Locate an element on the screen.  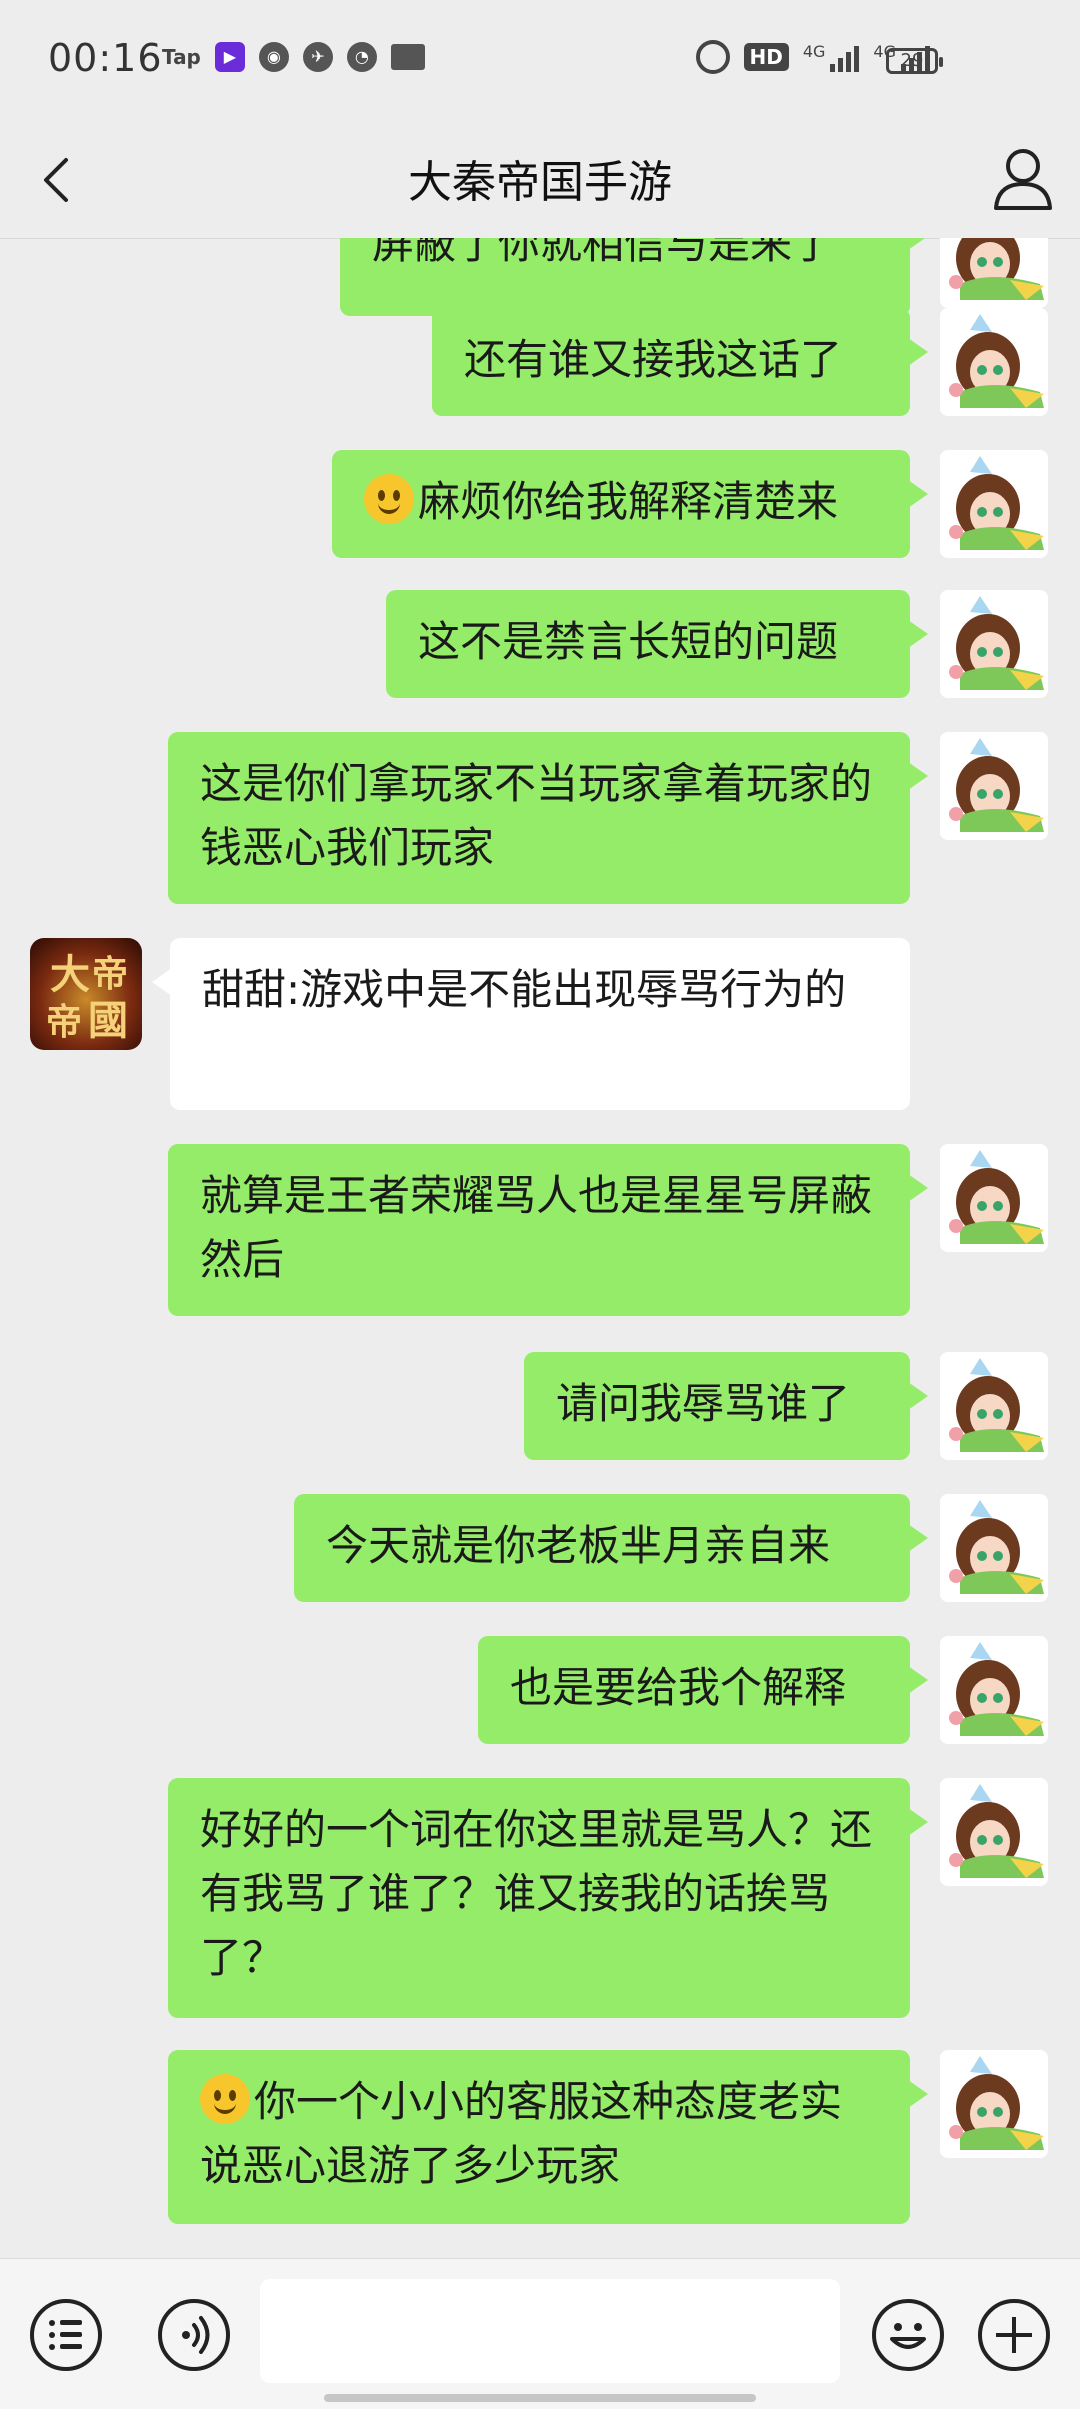
emoji-icon is located at coordinates (908, 2336).